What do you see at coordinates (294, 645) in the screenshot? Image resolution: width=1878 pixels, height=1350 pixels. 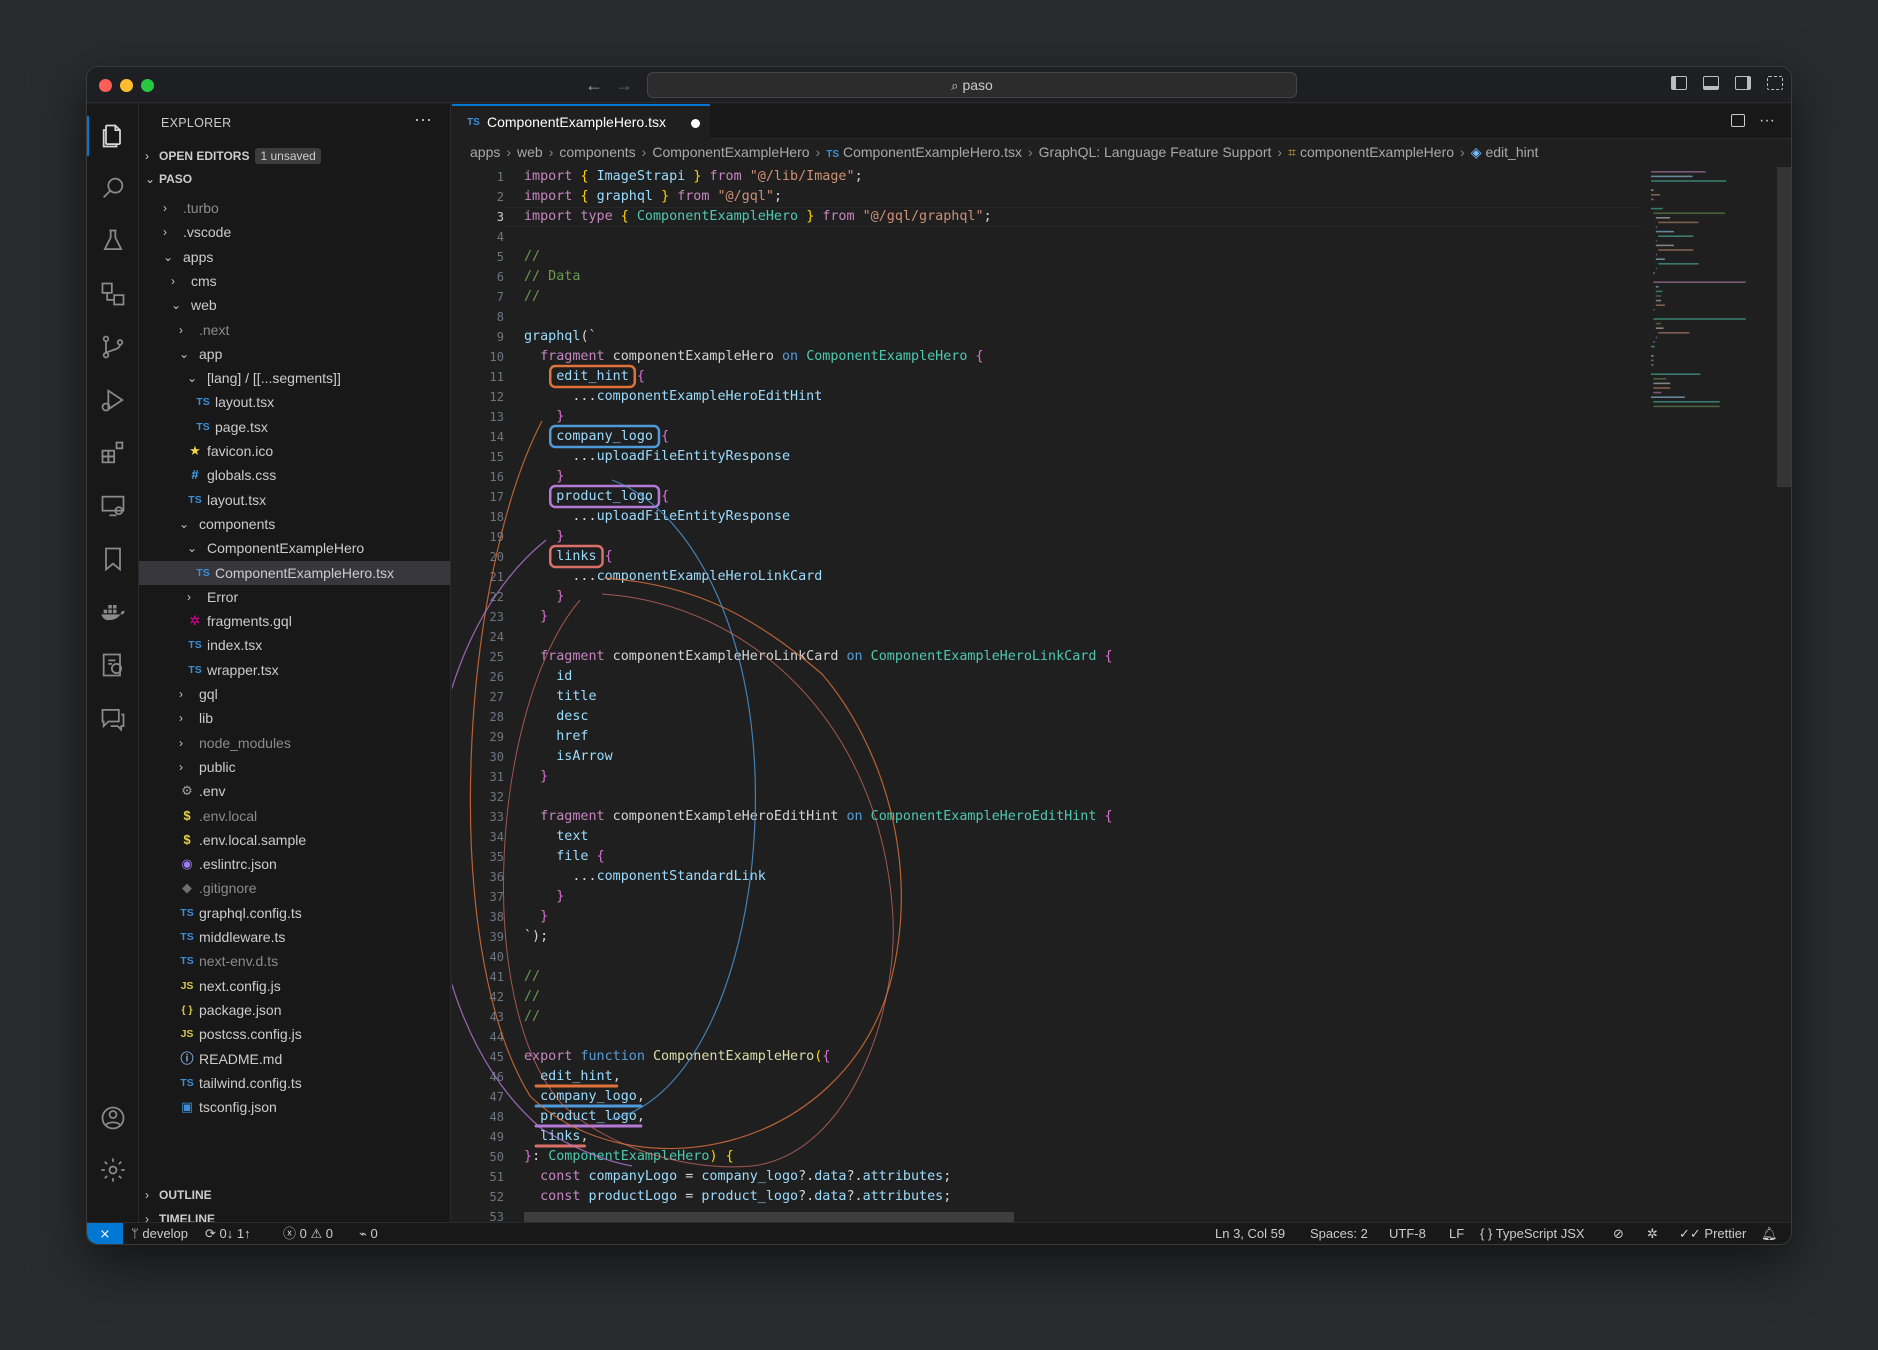 I see `tree-file: TS index.tsx` at bounding box center [294, 645].